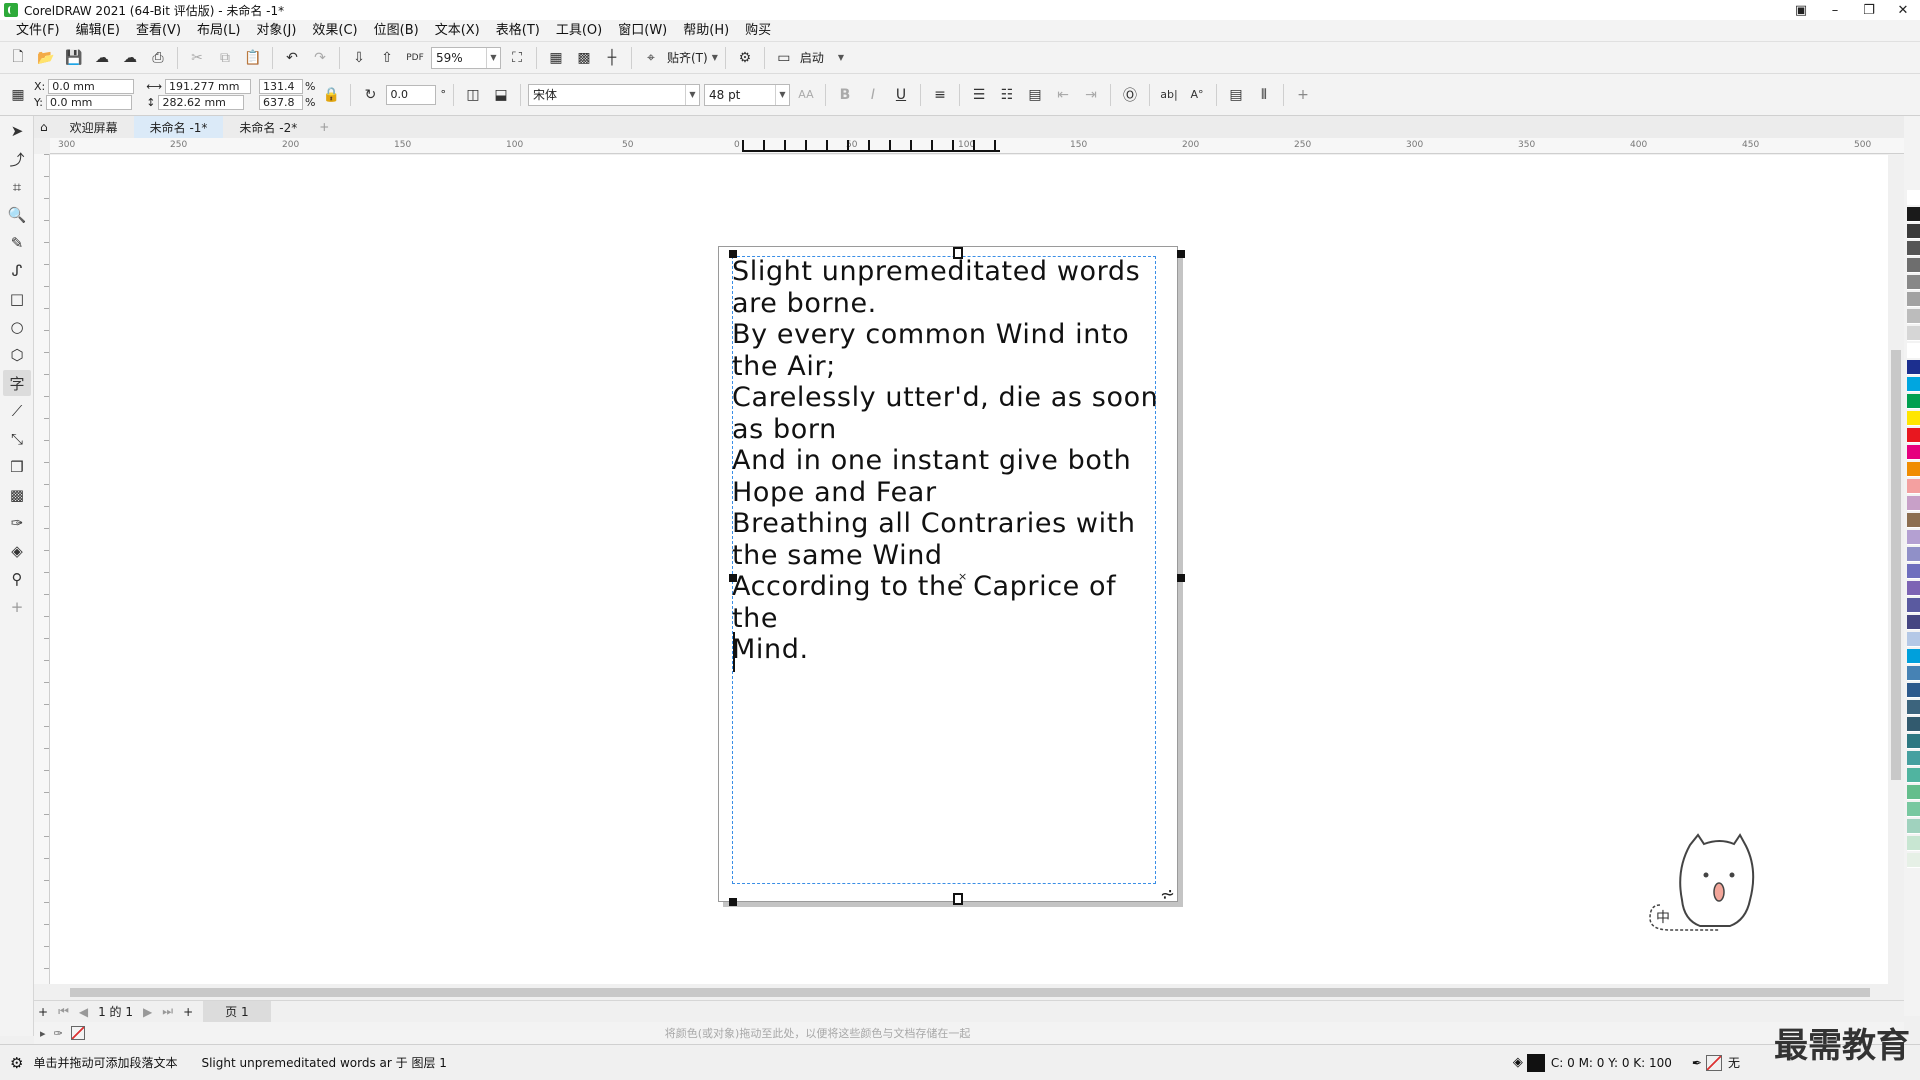 Image resolution: width=1920 pixels, height=1080 pixels. I want to click on rectangle-tool-icon: □, so click(17, 299).